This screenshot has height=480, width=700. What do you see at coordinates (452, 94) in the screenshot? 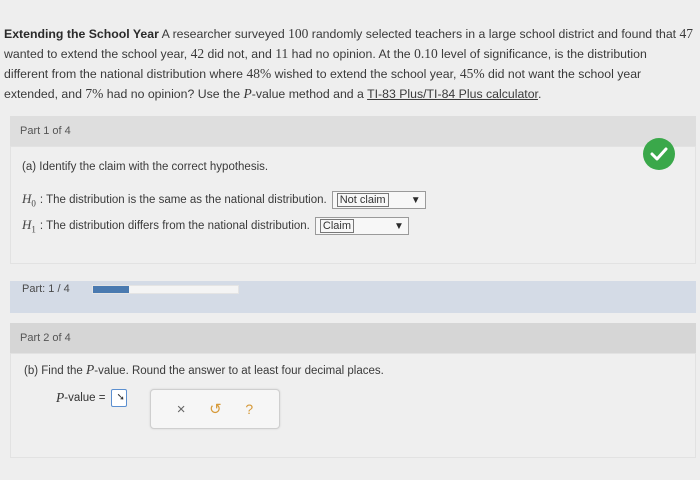
I see `calculator-link: TI-83 Plus/TI-84 Plus calculator` at bounding box center [452, 94].